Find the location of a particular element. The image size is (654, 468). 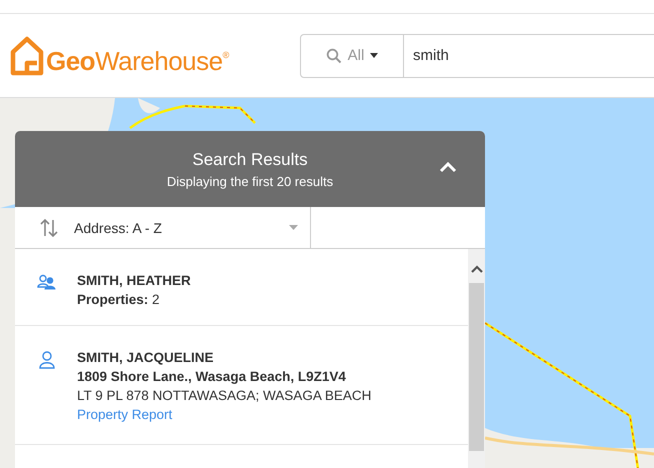

sort-arrows-icon is located at coordinates (49, 228).